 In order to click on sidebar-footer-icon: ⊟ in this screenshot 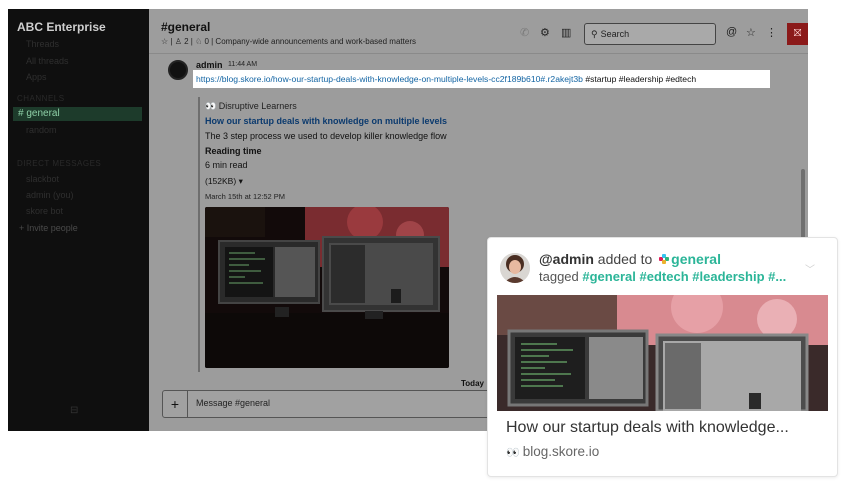, I will do `click(74, 410)`.